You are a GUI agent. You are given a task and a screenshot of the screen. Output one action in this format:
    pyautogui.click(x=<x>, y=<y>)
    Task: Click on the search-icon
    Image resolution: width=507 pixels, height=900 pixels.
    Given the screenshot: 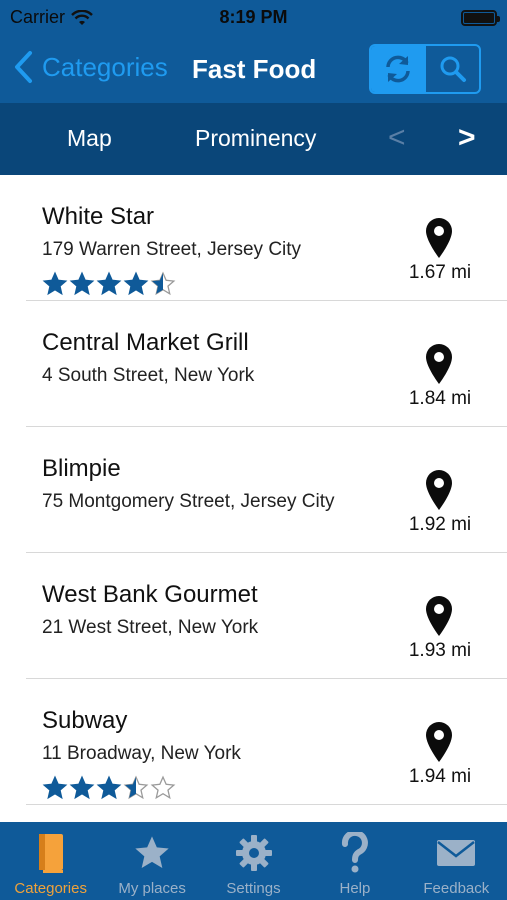 What is the action you would take?
    pyautogui.click(x=453, y=69)
    